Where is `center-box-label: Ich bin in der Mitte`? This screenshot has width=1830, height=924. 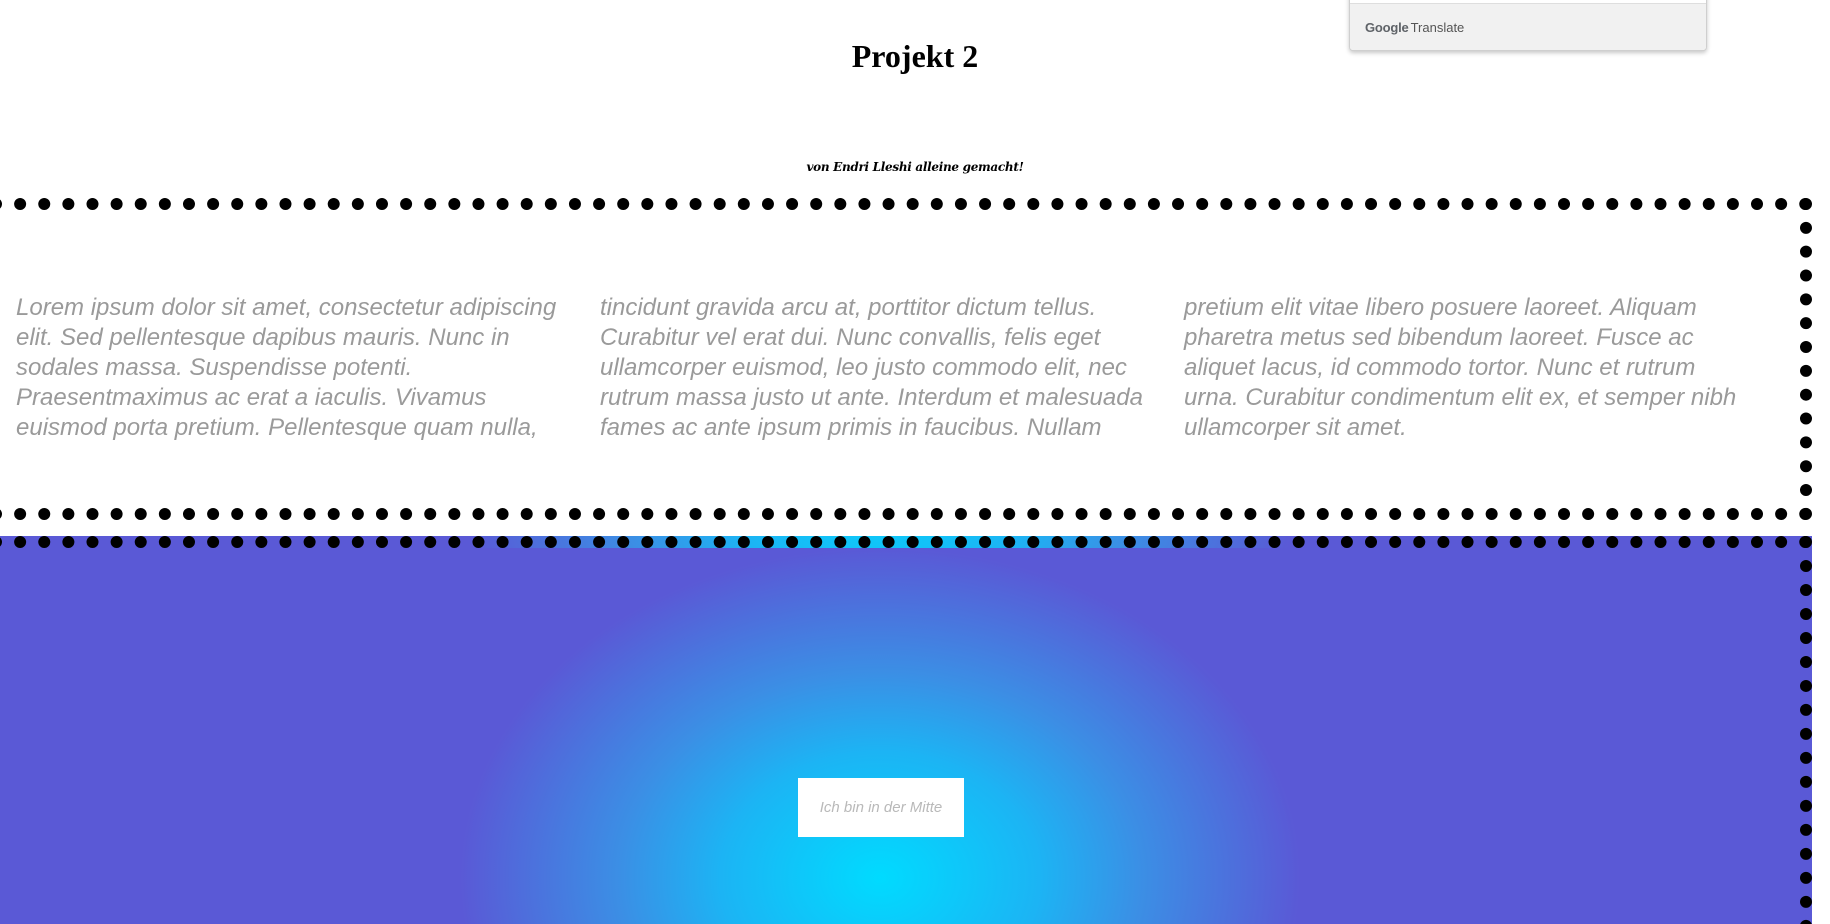
center-box-label: Ich bin in der Mitte is located at coordinates (881, 807).